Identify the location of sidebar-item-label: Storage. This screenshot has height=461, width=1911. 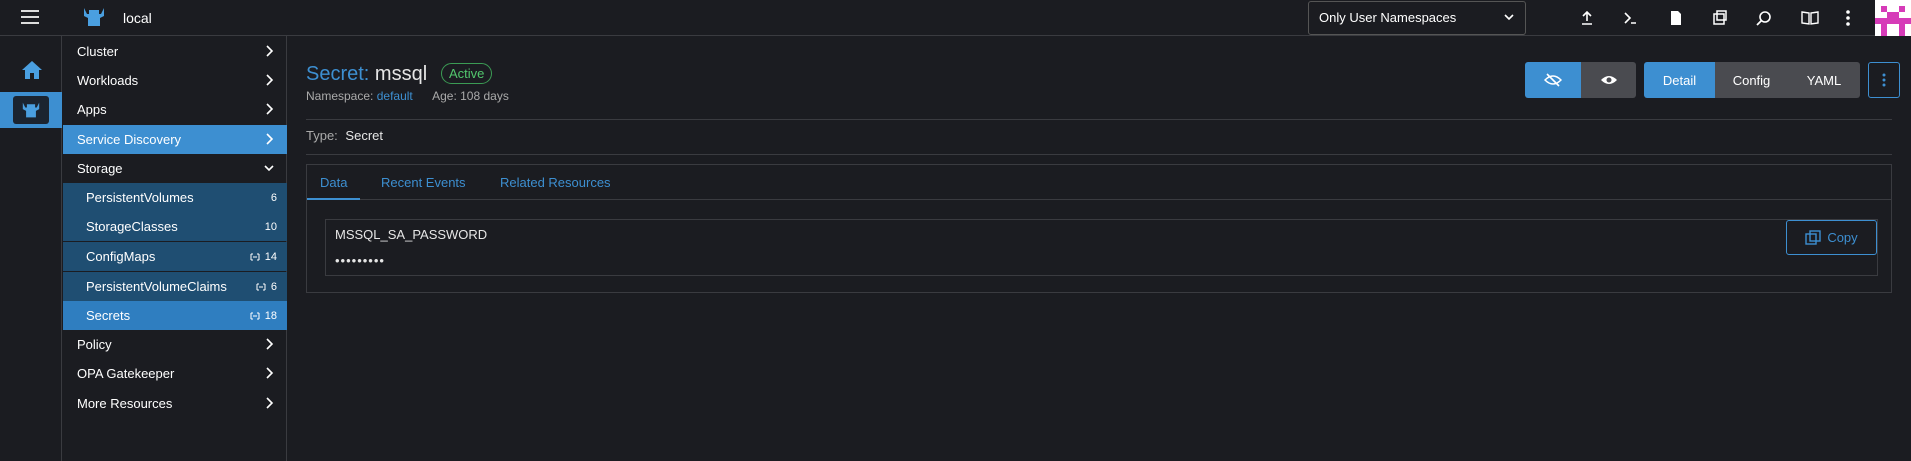
(100, 168).